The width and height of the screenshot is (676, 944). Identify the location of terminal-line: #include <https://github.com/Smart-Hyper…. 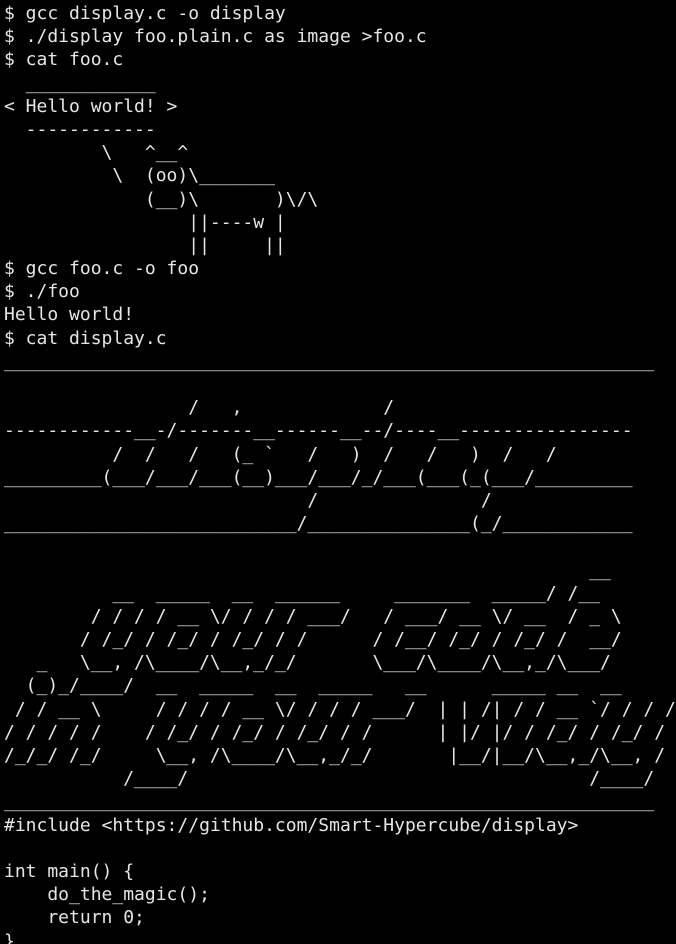
(291, 825).